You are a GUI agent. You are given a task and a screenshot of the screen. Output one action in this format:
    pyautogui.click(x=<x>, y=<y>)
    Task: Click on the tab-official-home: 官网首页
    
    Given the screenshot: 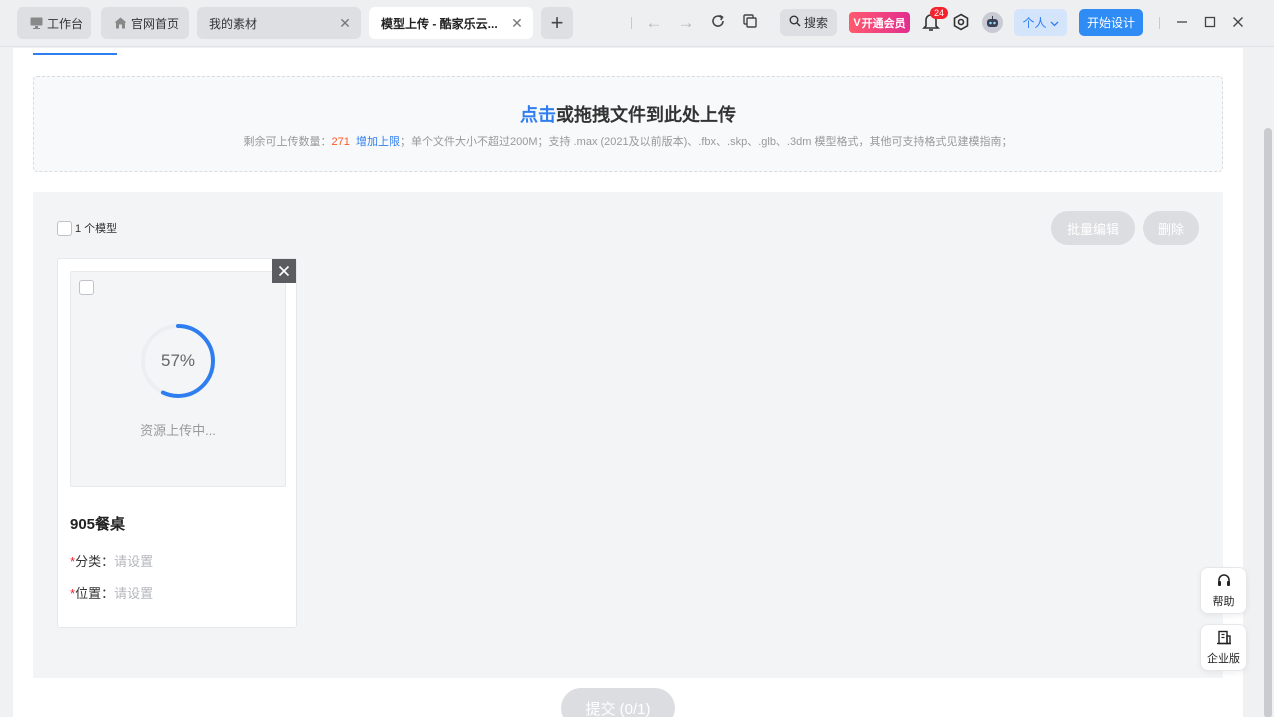 What is the action you would take?
    pyautogui.click(x=145, y=23)
    